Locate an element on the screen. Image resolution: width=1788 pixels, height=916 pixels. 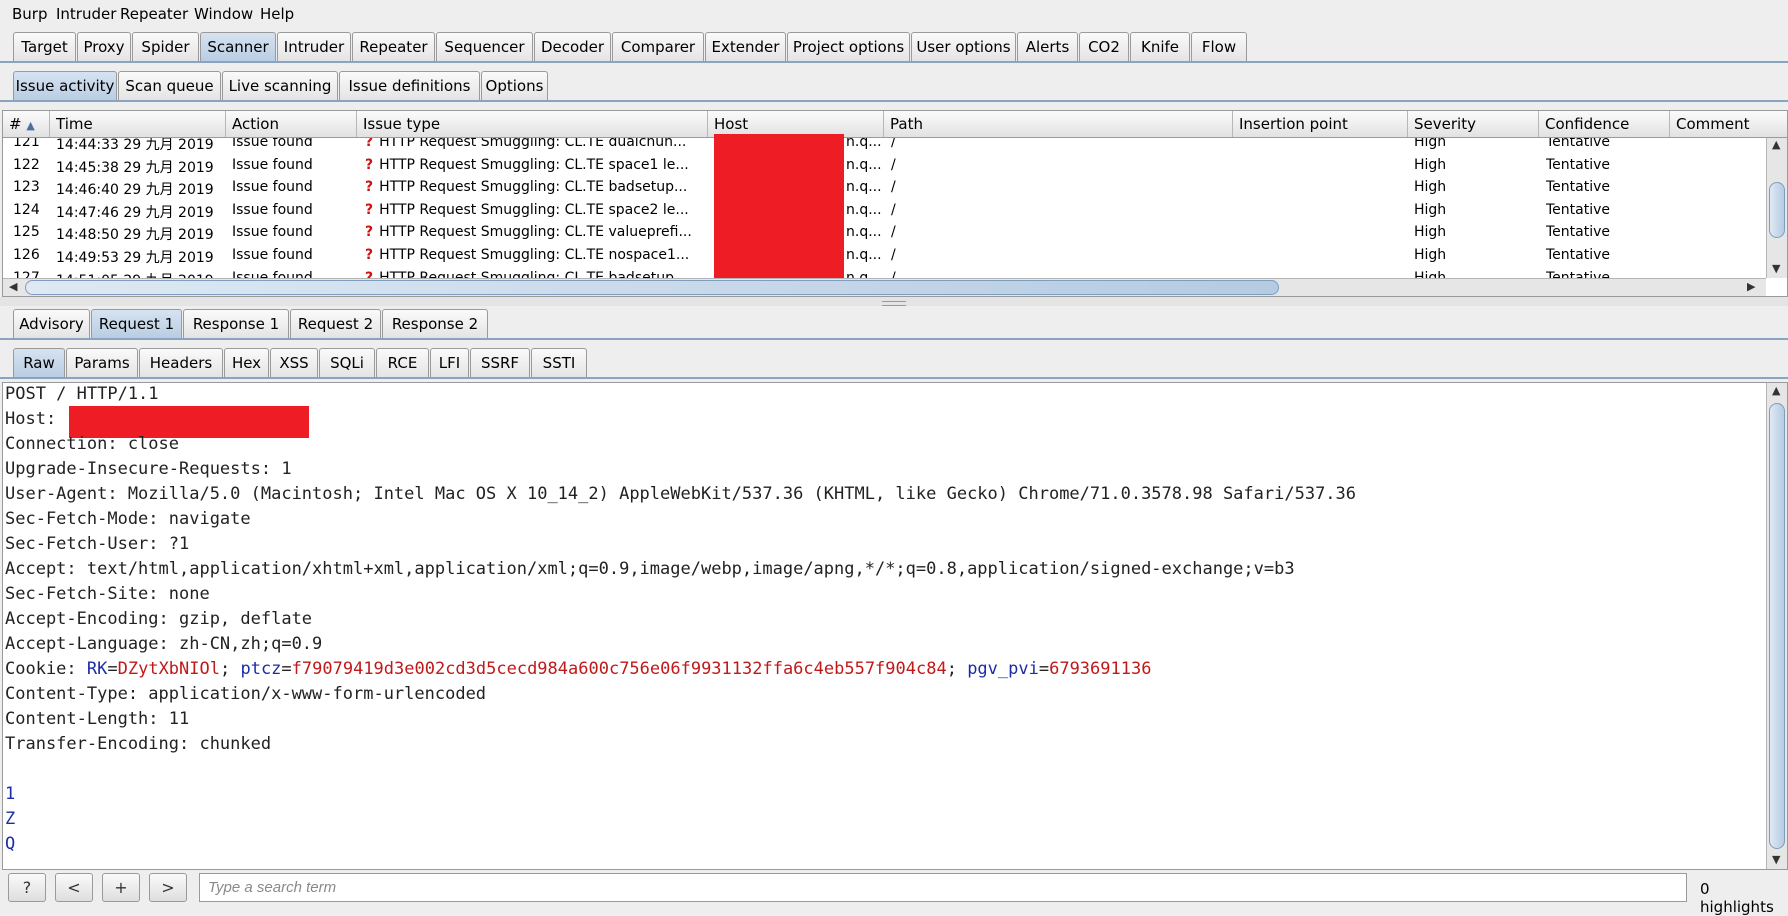
tab-lfi: LFI is located at coordinates (449, 362).